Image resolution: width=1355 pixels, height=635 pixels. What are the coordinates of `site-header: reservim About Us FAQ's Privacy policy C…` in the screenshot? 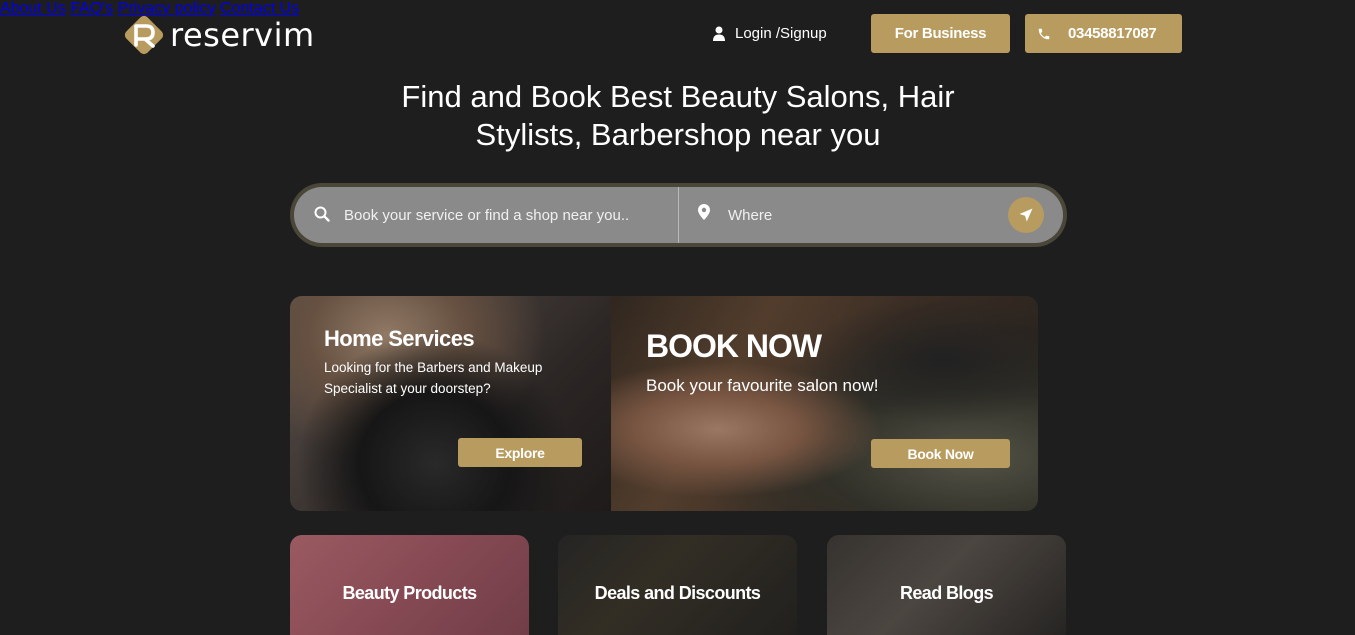 It's located at (677, 33).